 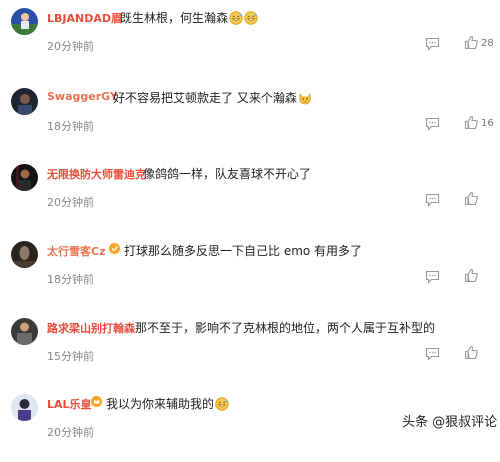 I want to click on comment-text: 打球那么随多反思一下自己比 emo 有用多了, so click(x=243, y=250).